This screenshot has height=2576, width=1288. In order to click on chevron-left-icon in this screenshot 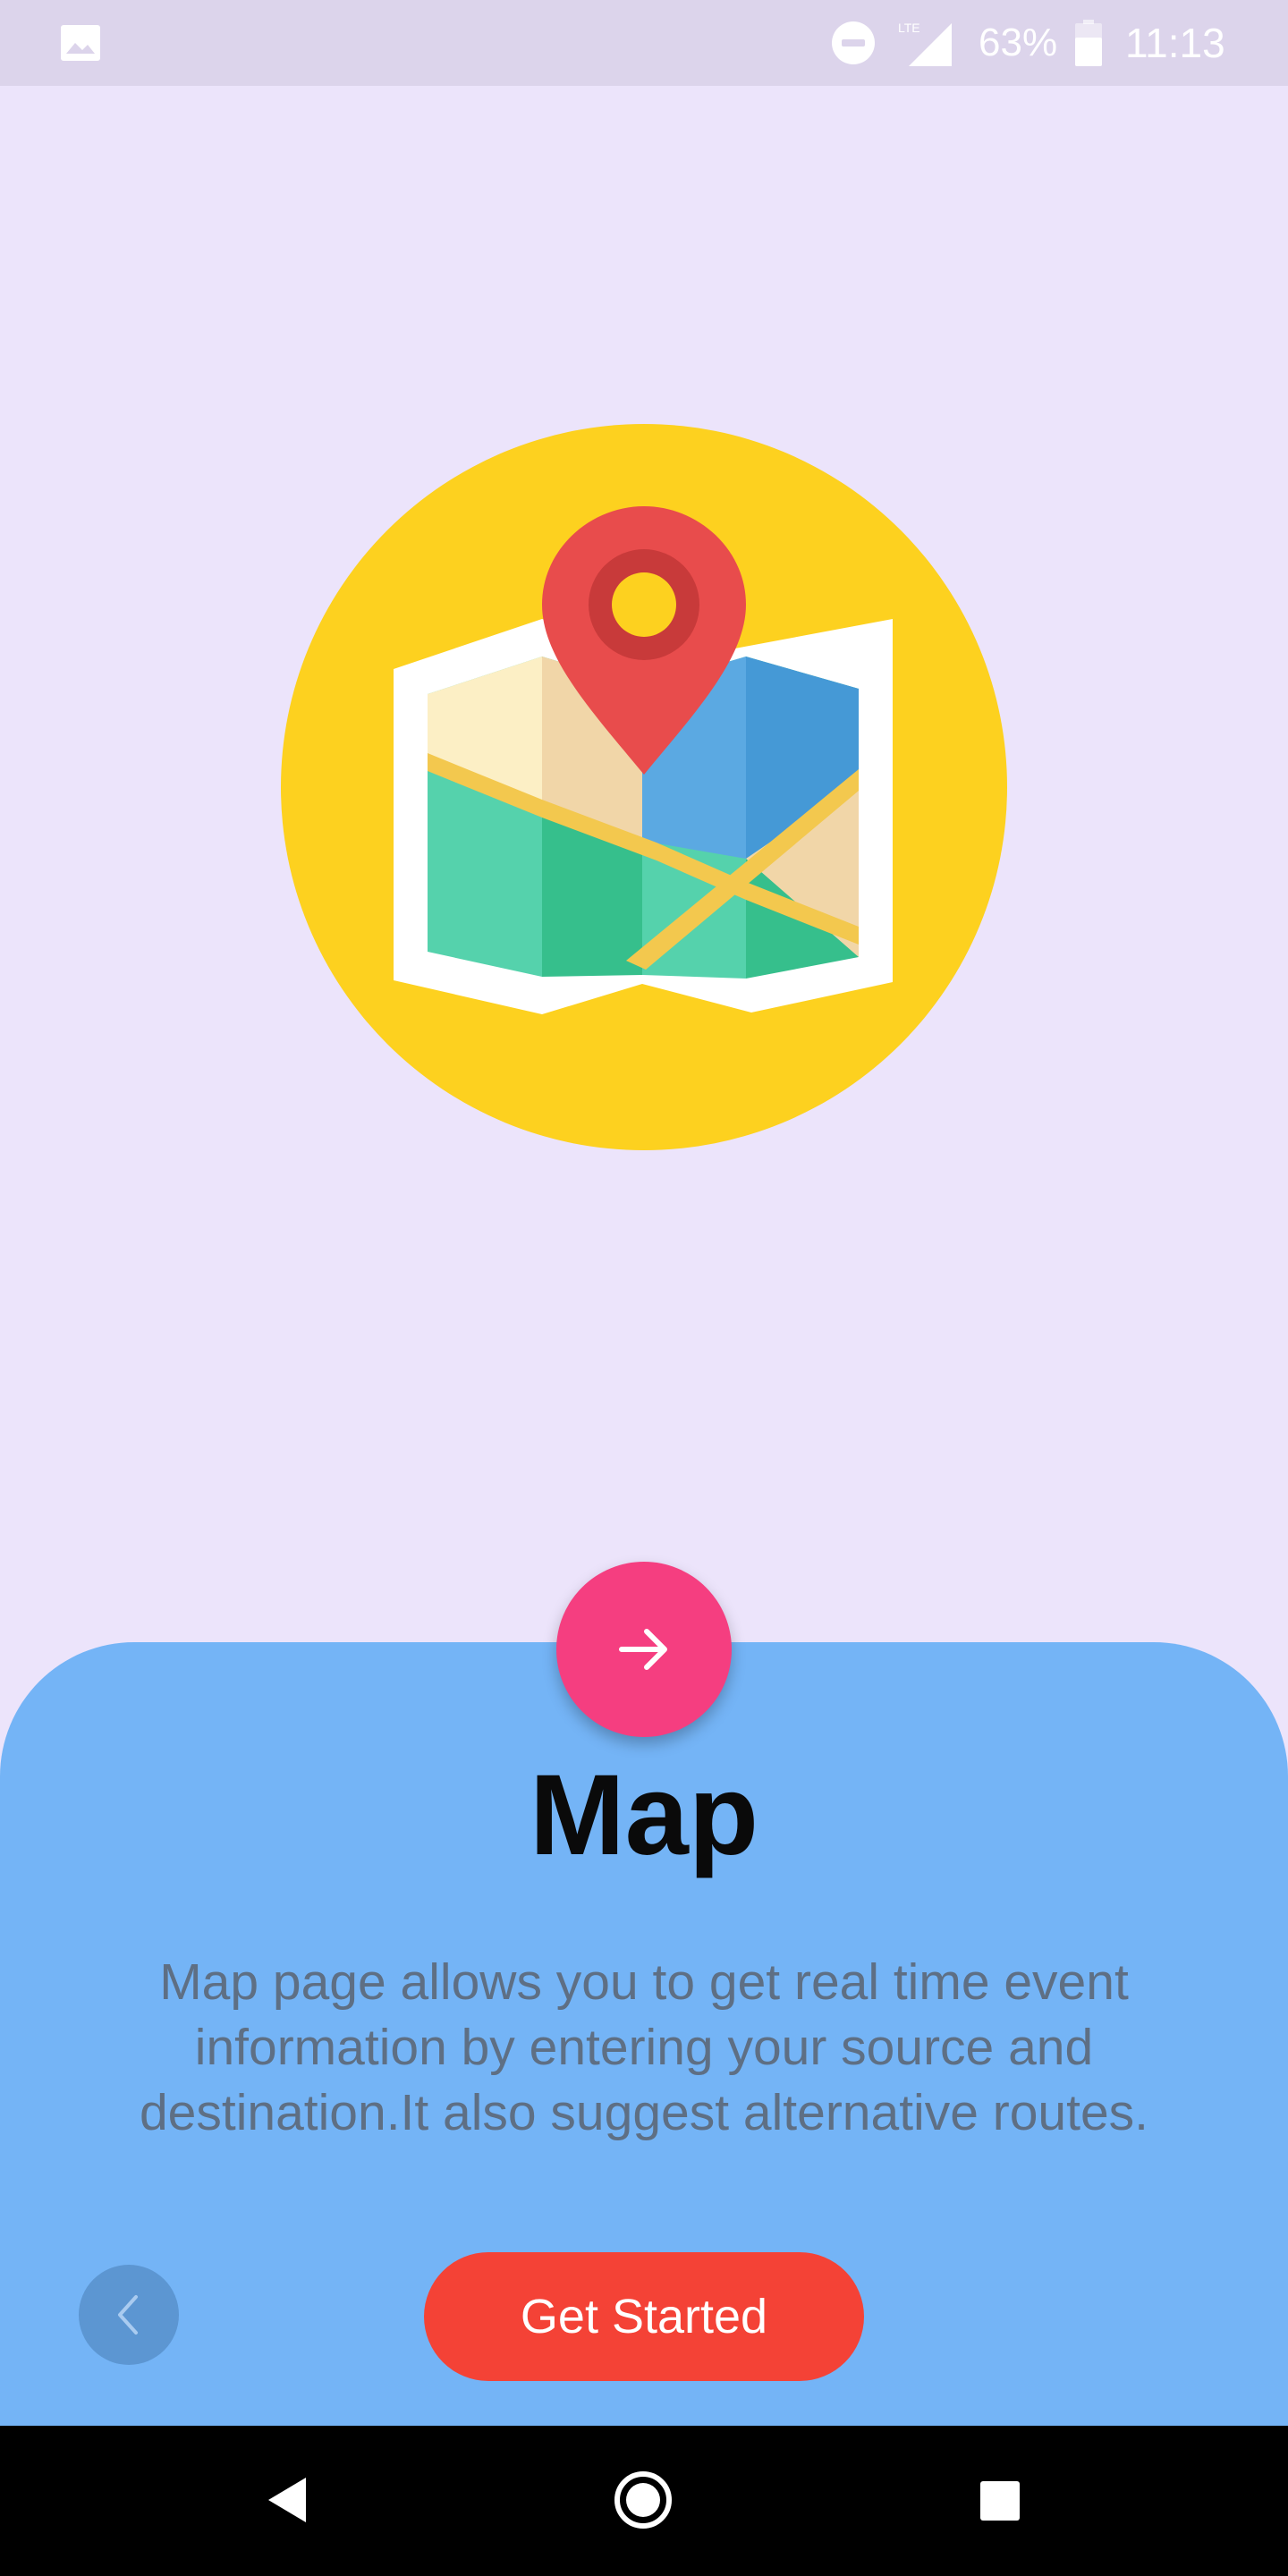, I will do `click(128, 2314)`.